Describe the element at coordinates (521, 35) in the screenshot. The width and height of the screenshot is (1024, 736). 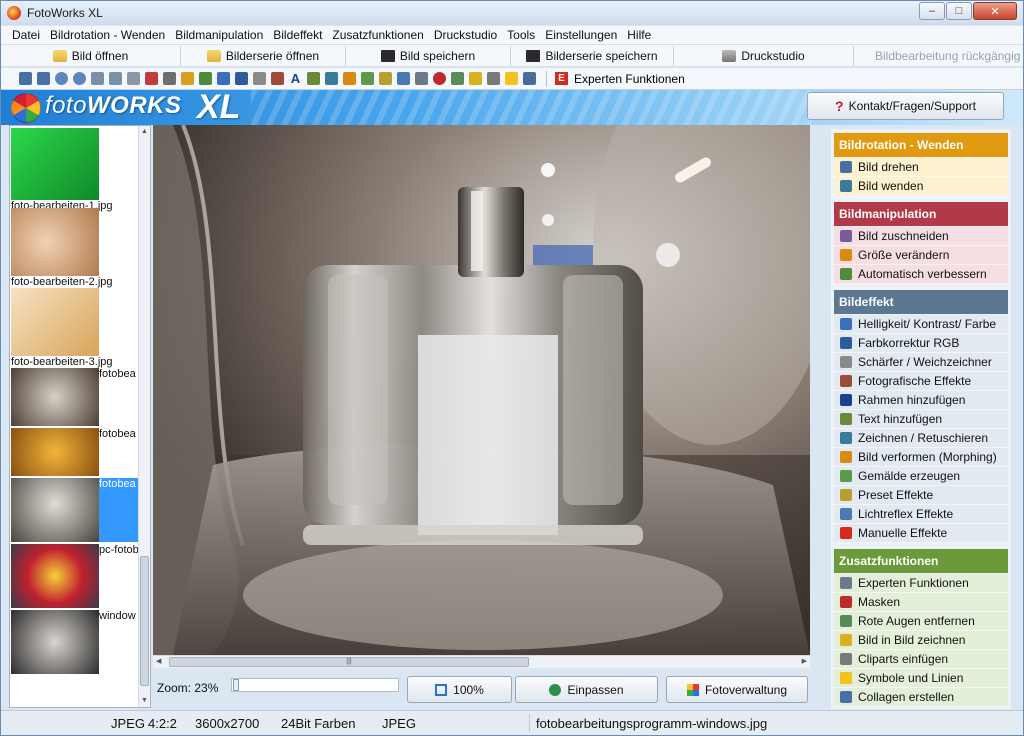
I see `menu-tools: Tools` at that location.